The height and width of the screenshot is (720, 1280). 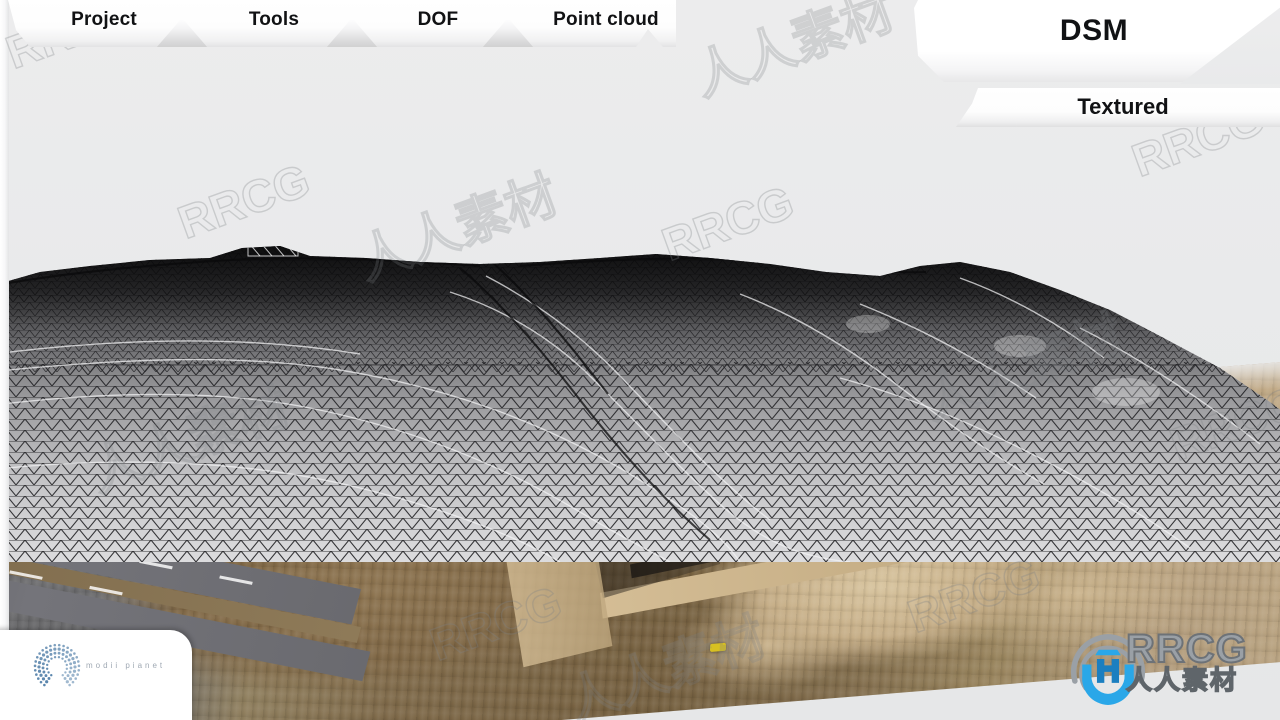 I want to click on toolbar-inner: Project Tools DOF Point cloud, so click(x=342, y=23).